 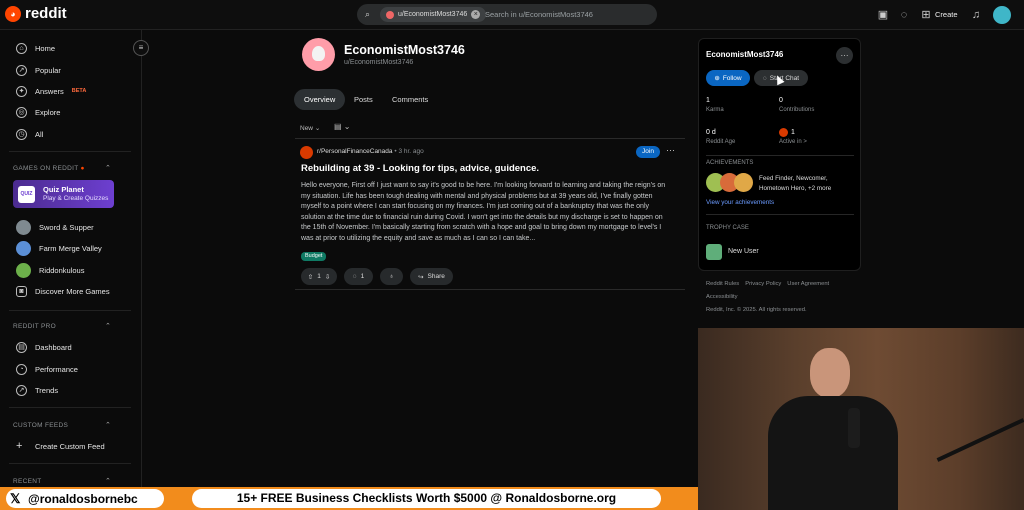 What do you see at coordinates (883, 15) in the screenshot?
I see `advertise-icon: ▣` at bounding box center [883, 15].